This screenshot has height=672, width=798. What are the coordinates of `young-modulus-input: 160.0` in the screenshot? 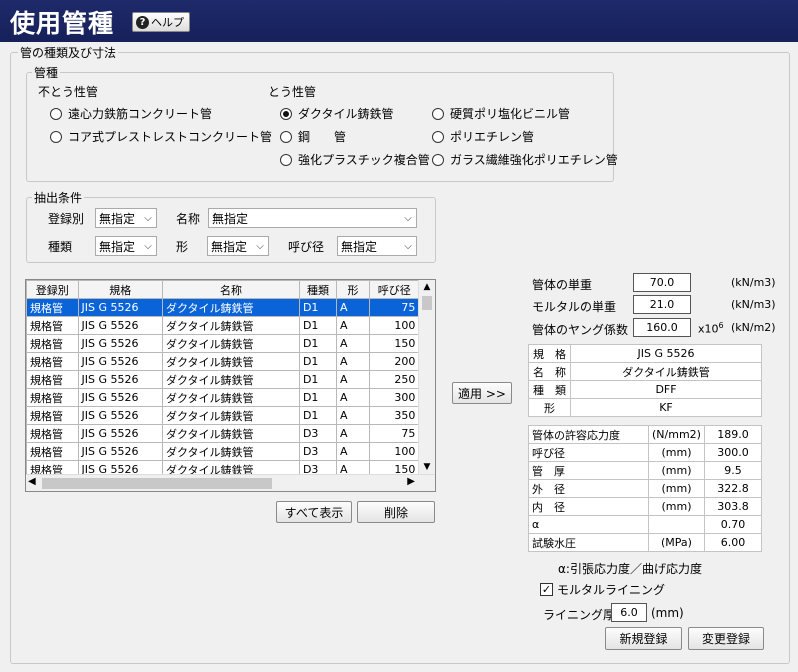 It's located at (662, 327).